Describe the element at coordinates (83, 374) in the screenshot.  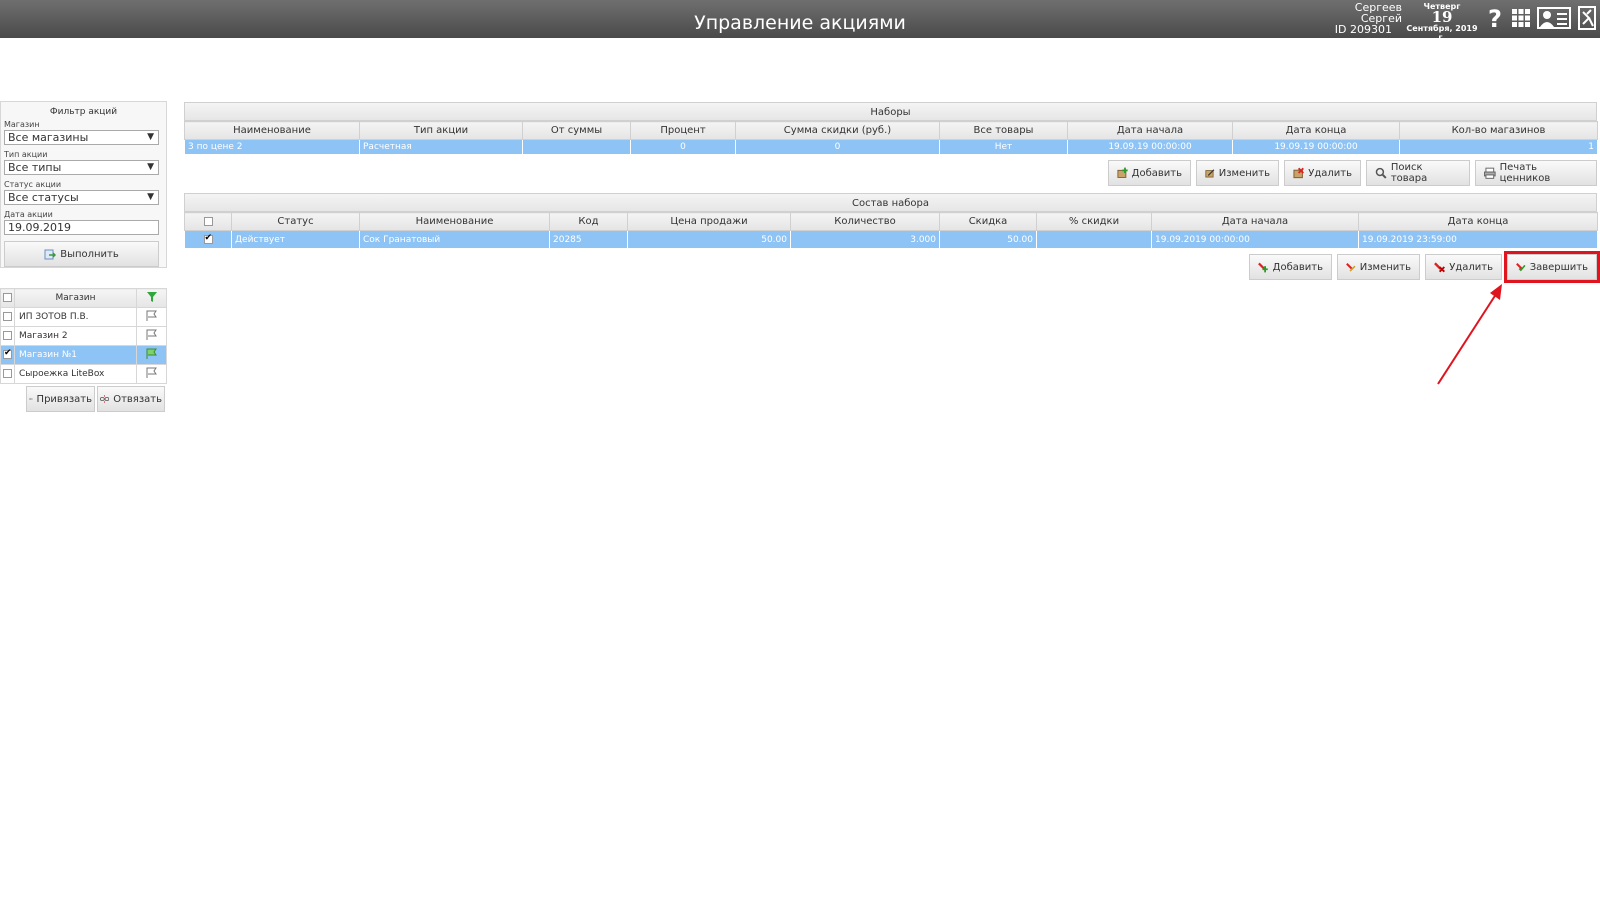
I see `table-row: Сыроежка LiteBox` at that location.